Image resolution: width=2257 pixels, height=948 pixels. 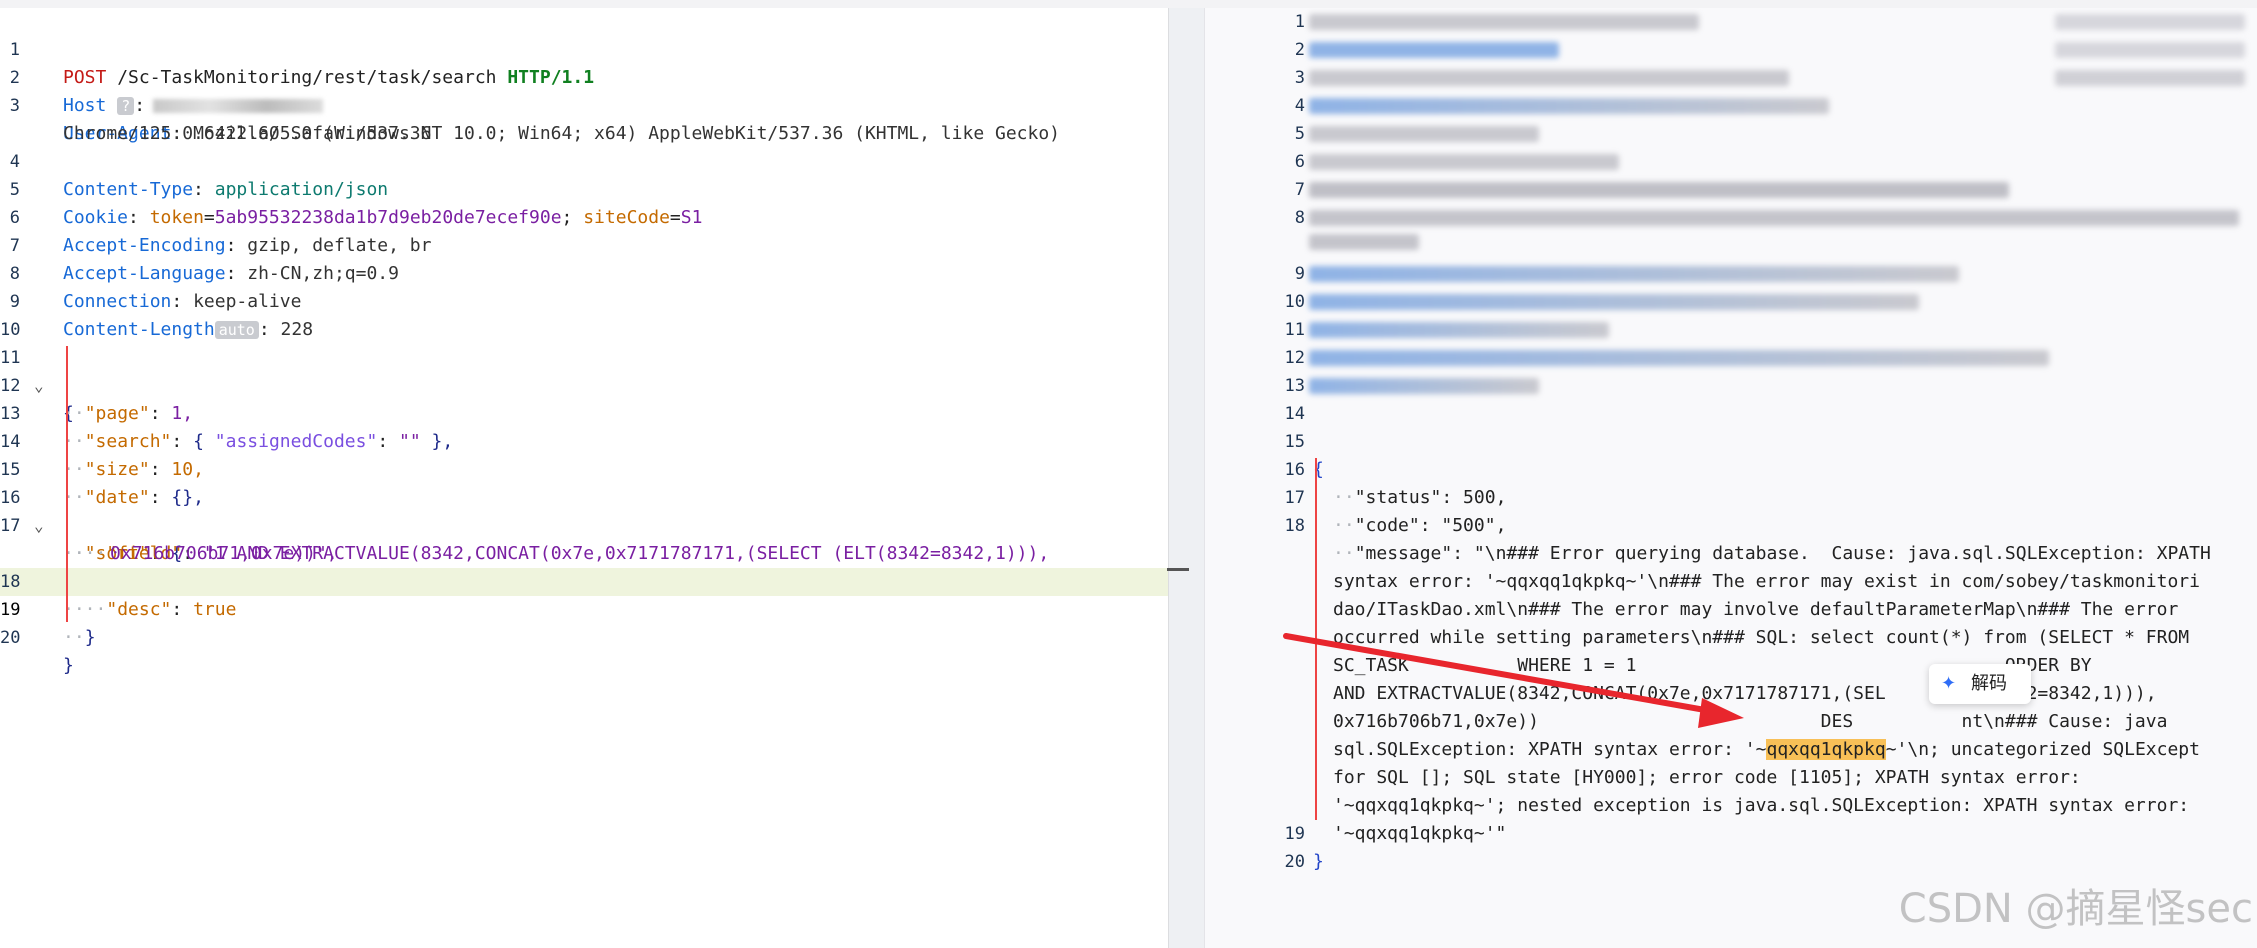 I want to click on annotation-arrow-icon, so click(x=1513, y=680).